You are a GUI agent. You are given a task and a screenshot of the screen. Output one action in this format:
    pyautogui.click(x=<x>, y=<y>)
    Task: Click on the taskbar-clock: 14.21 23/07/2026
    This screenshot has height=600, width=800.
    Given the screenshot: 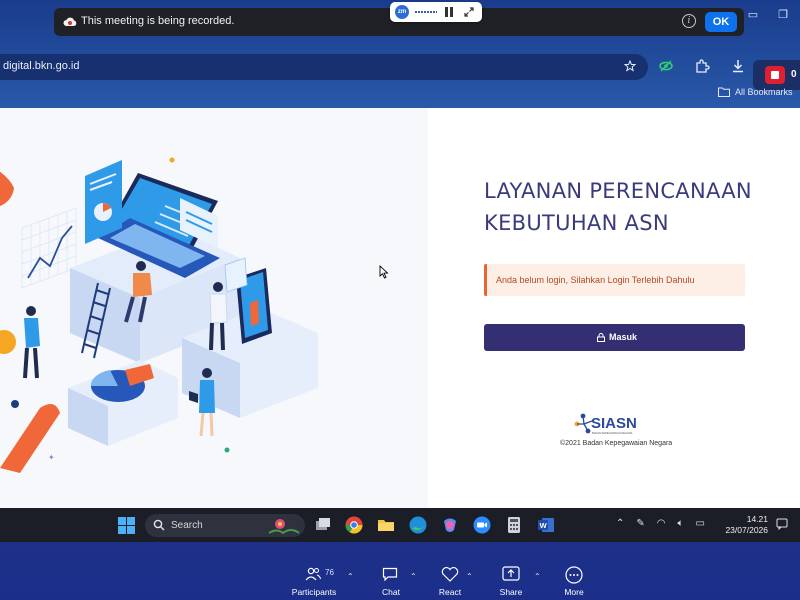 What is the action you would take?
    pyautogui.click(x=745, y=525)
    